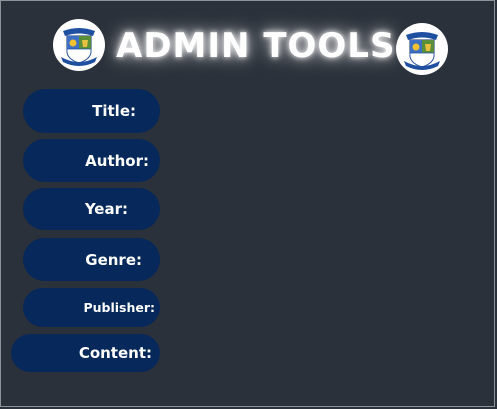  Describe the element at coordinates (113, 259) in the screenshot. I see `field-label: Genre:` at that location.